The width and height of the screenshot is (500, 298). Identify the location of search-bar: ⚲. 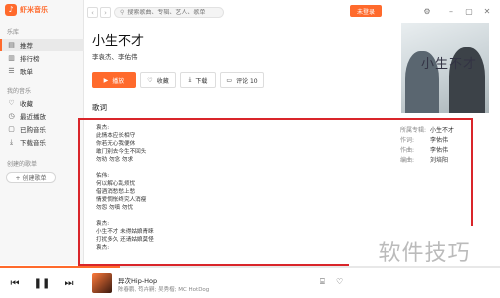
(169, 12).